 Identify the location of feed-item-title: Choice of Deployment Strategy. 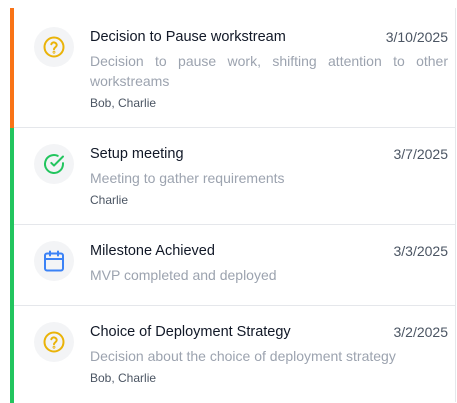
(190, 332).